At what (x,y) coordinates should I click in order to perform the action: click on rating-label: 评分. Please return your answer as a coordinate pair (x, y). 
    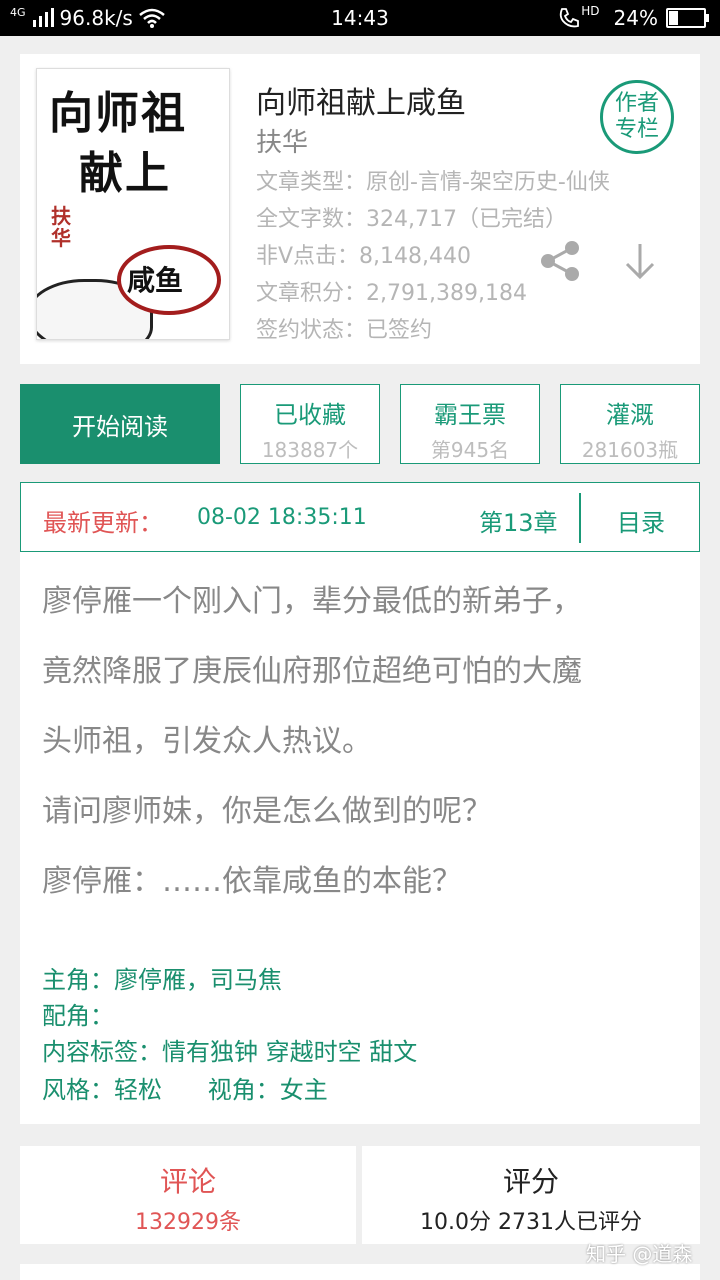
    Looking at the image, I should click on (530, 1181).